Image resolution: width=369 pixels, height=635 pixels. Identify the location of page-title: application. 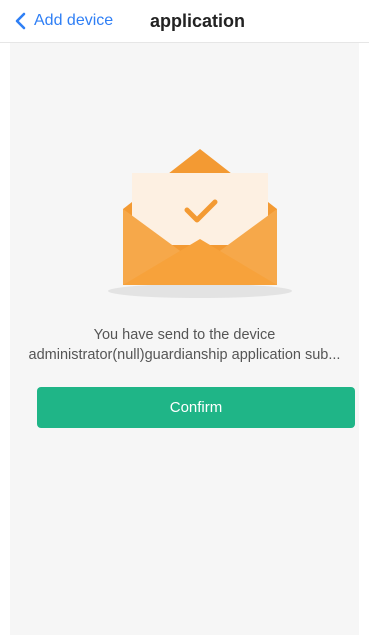
(198, 21).